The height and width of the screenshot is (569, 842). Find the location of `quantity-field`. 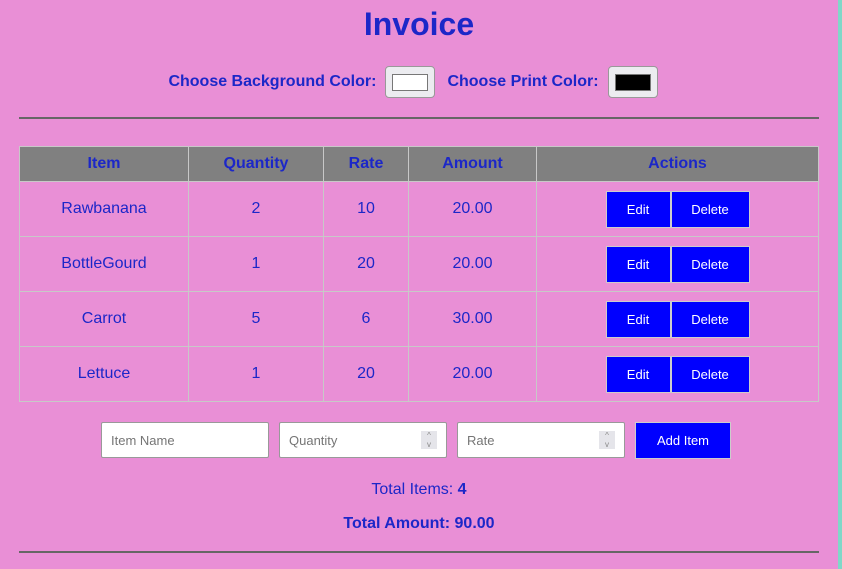

quantity-field is located at coordinates (344, 440).